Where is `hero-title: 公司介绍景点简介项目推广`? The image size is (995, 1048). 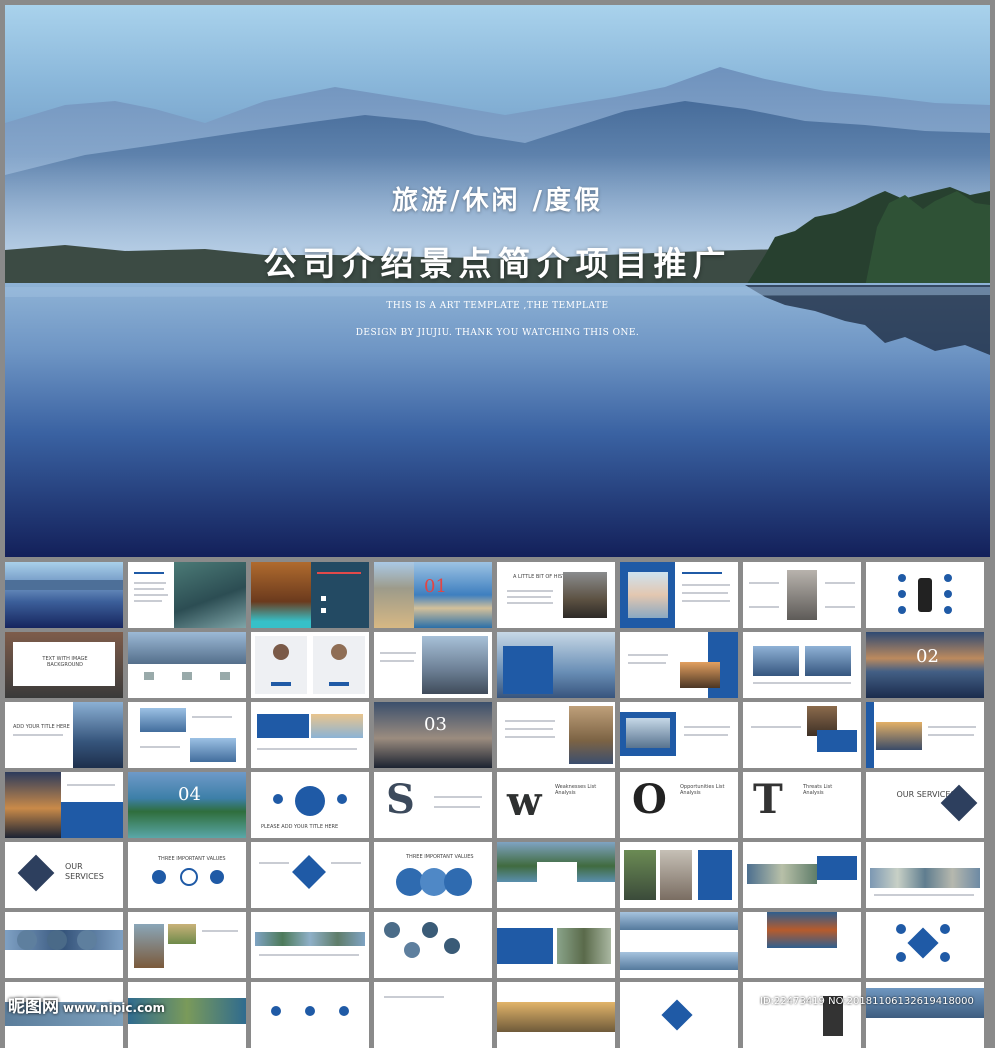 hero-title: 公司介绍景点简介项目推广 is located at coordinates (497, 263).